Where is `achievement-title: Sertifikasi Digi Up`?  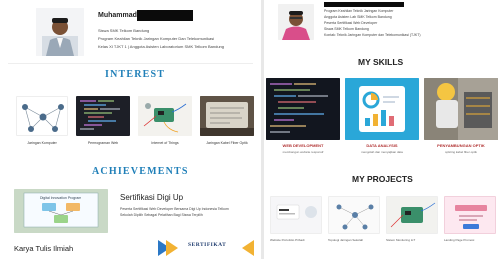
achievement-title: Sertifikasi Digi Up is located at coordinates (152, 197).